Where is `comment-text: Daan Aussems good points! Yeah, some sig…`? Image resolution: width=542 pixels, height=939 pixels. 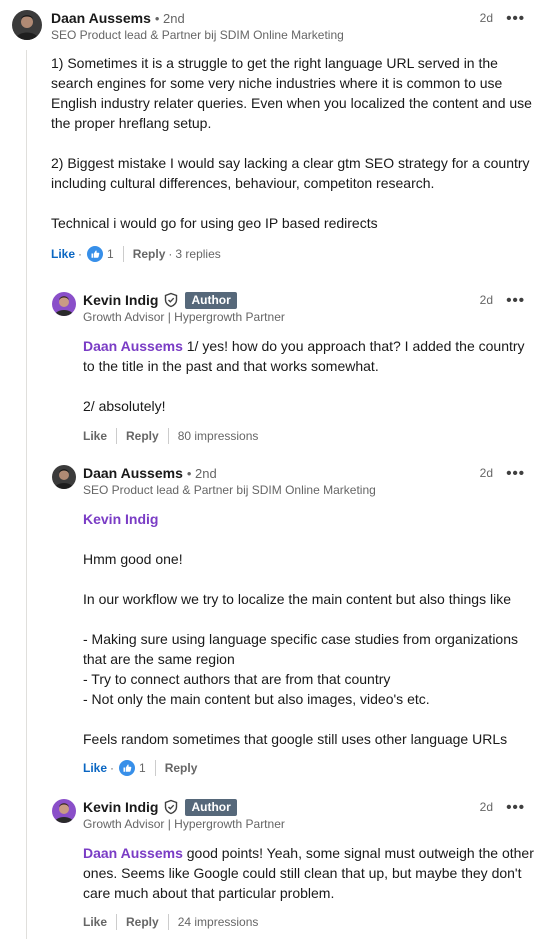 comment-text: Daan Aussems good points! Yeah, some sig… is located at coordinates (309, 873).